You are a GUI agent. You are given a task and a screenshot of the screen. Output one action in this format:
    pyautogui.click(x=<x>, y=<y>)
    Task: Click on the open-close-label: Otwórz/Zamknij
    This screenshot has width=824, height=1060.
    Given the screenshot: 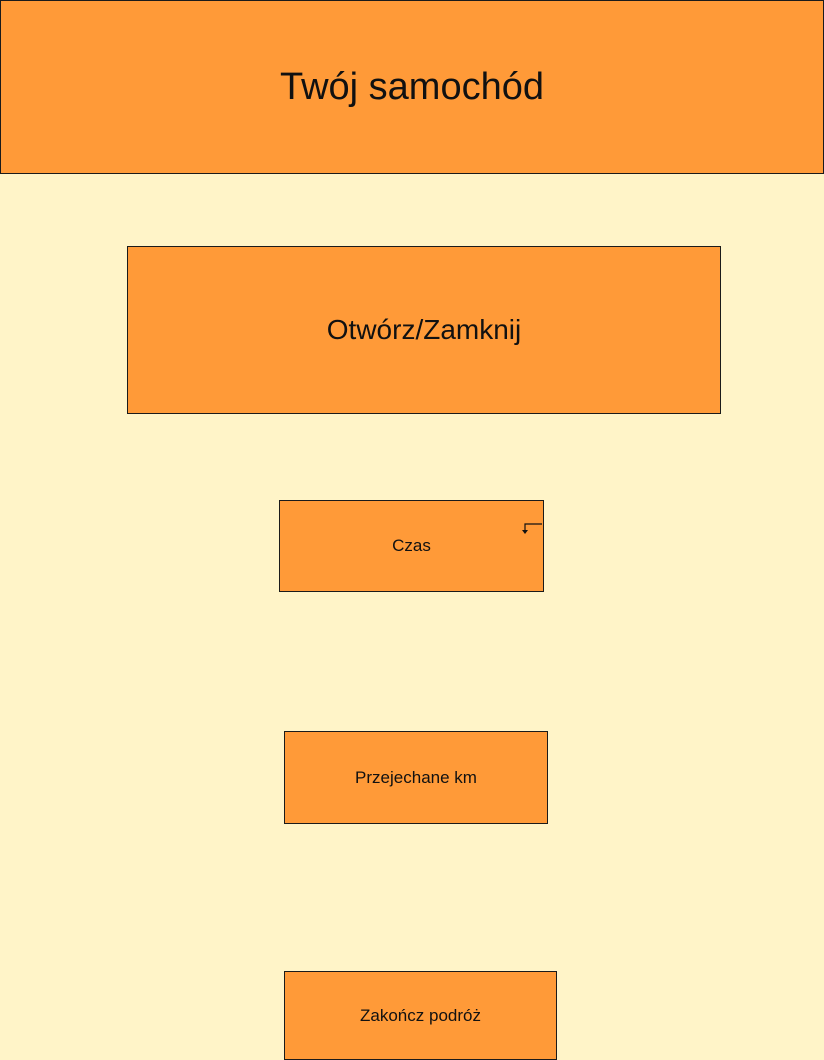 What is the action you would take?
    pyautogui.click(x=424, y=329)
    